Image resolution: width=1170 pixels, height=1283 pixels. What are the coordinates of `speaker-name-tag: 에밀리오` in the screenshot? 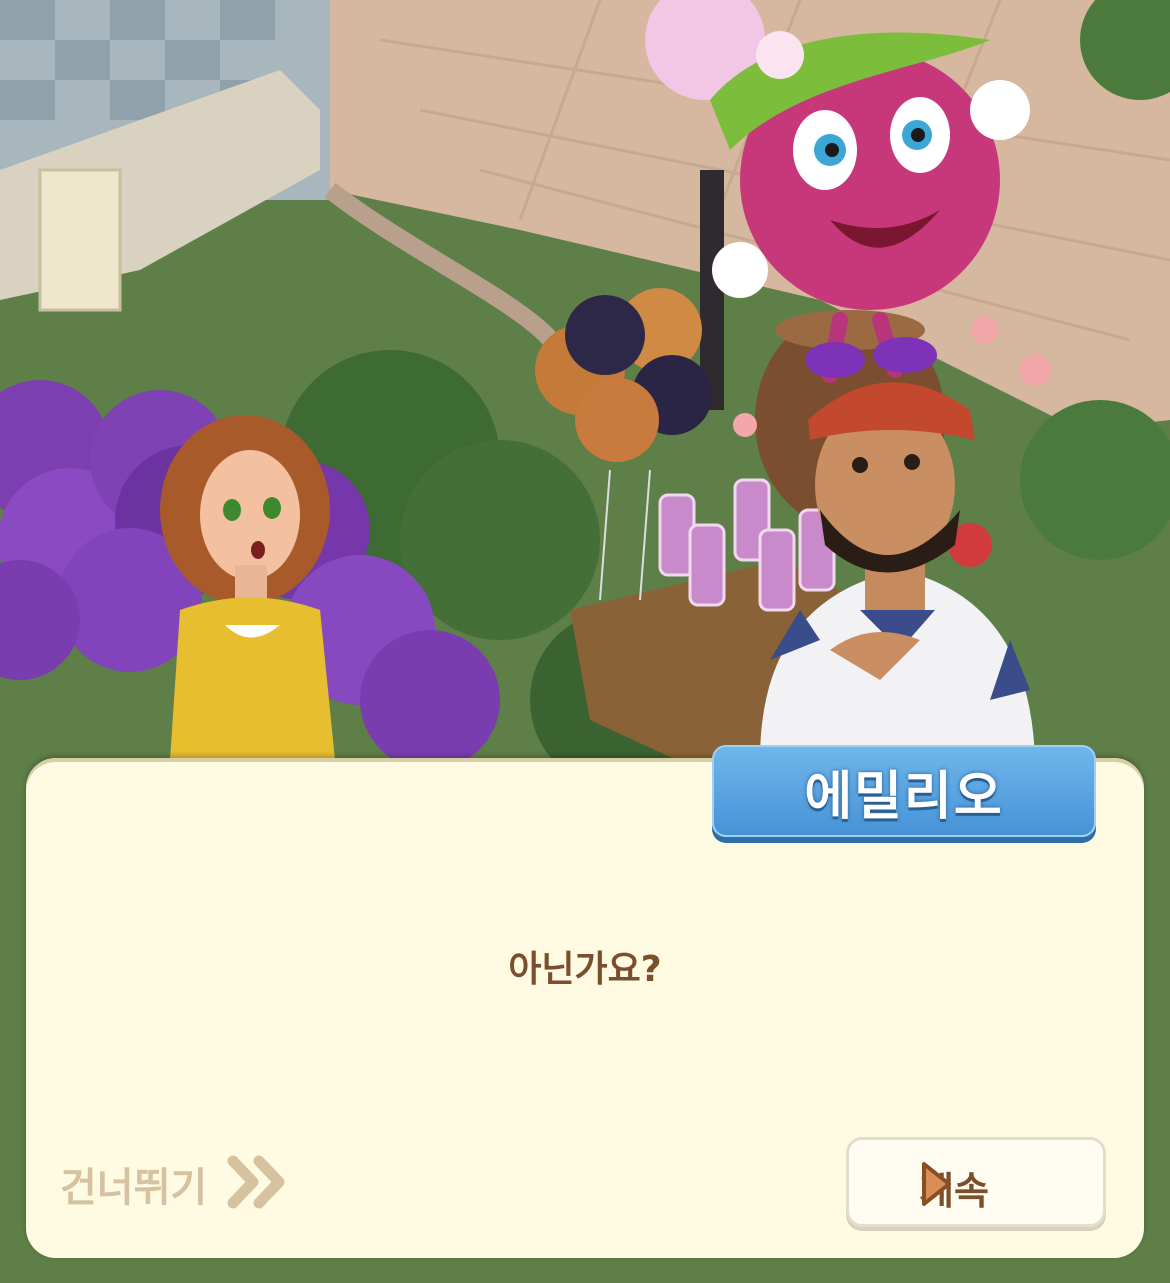 It's located at (904, 791).